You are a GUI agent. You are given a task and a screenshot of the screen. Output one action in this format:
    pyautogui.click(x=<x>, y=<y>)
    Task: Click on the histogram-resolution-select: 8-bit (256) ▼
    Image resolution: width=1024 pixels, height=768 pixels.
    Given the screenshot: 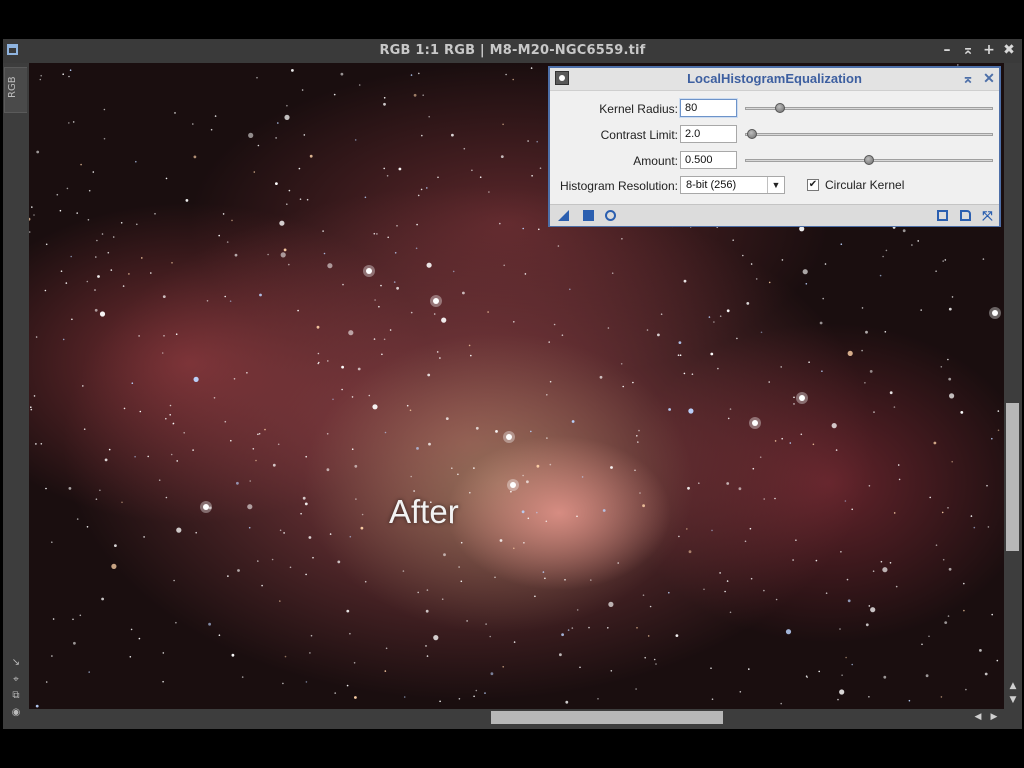 What is the action you would take?
    pyautogui.click(x=732, y=185)
    